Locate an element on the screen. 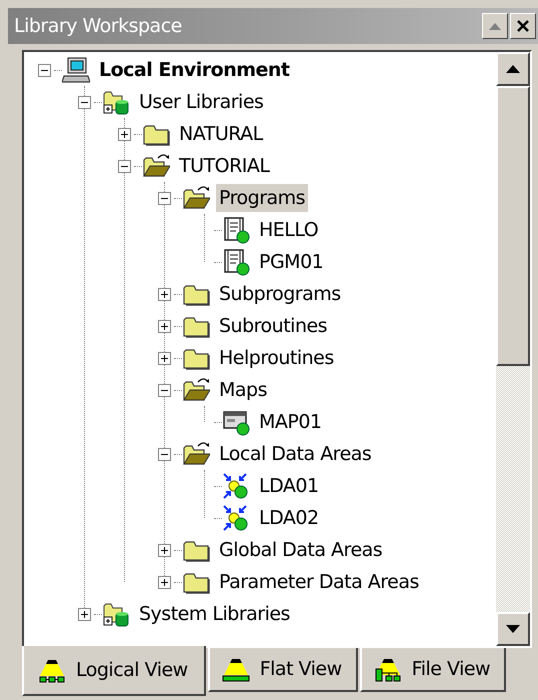 This screenshot has width=538, height=700. tree-item: LDA01 is located at coordinates (289, 486).